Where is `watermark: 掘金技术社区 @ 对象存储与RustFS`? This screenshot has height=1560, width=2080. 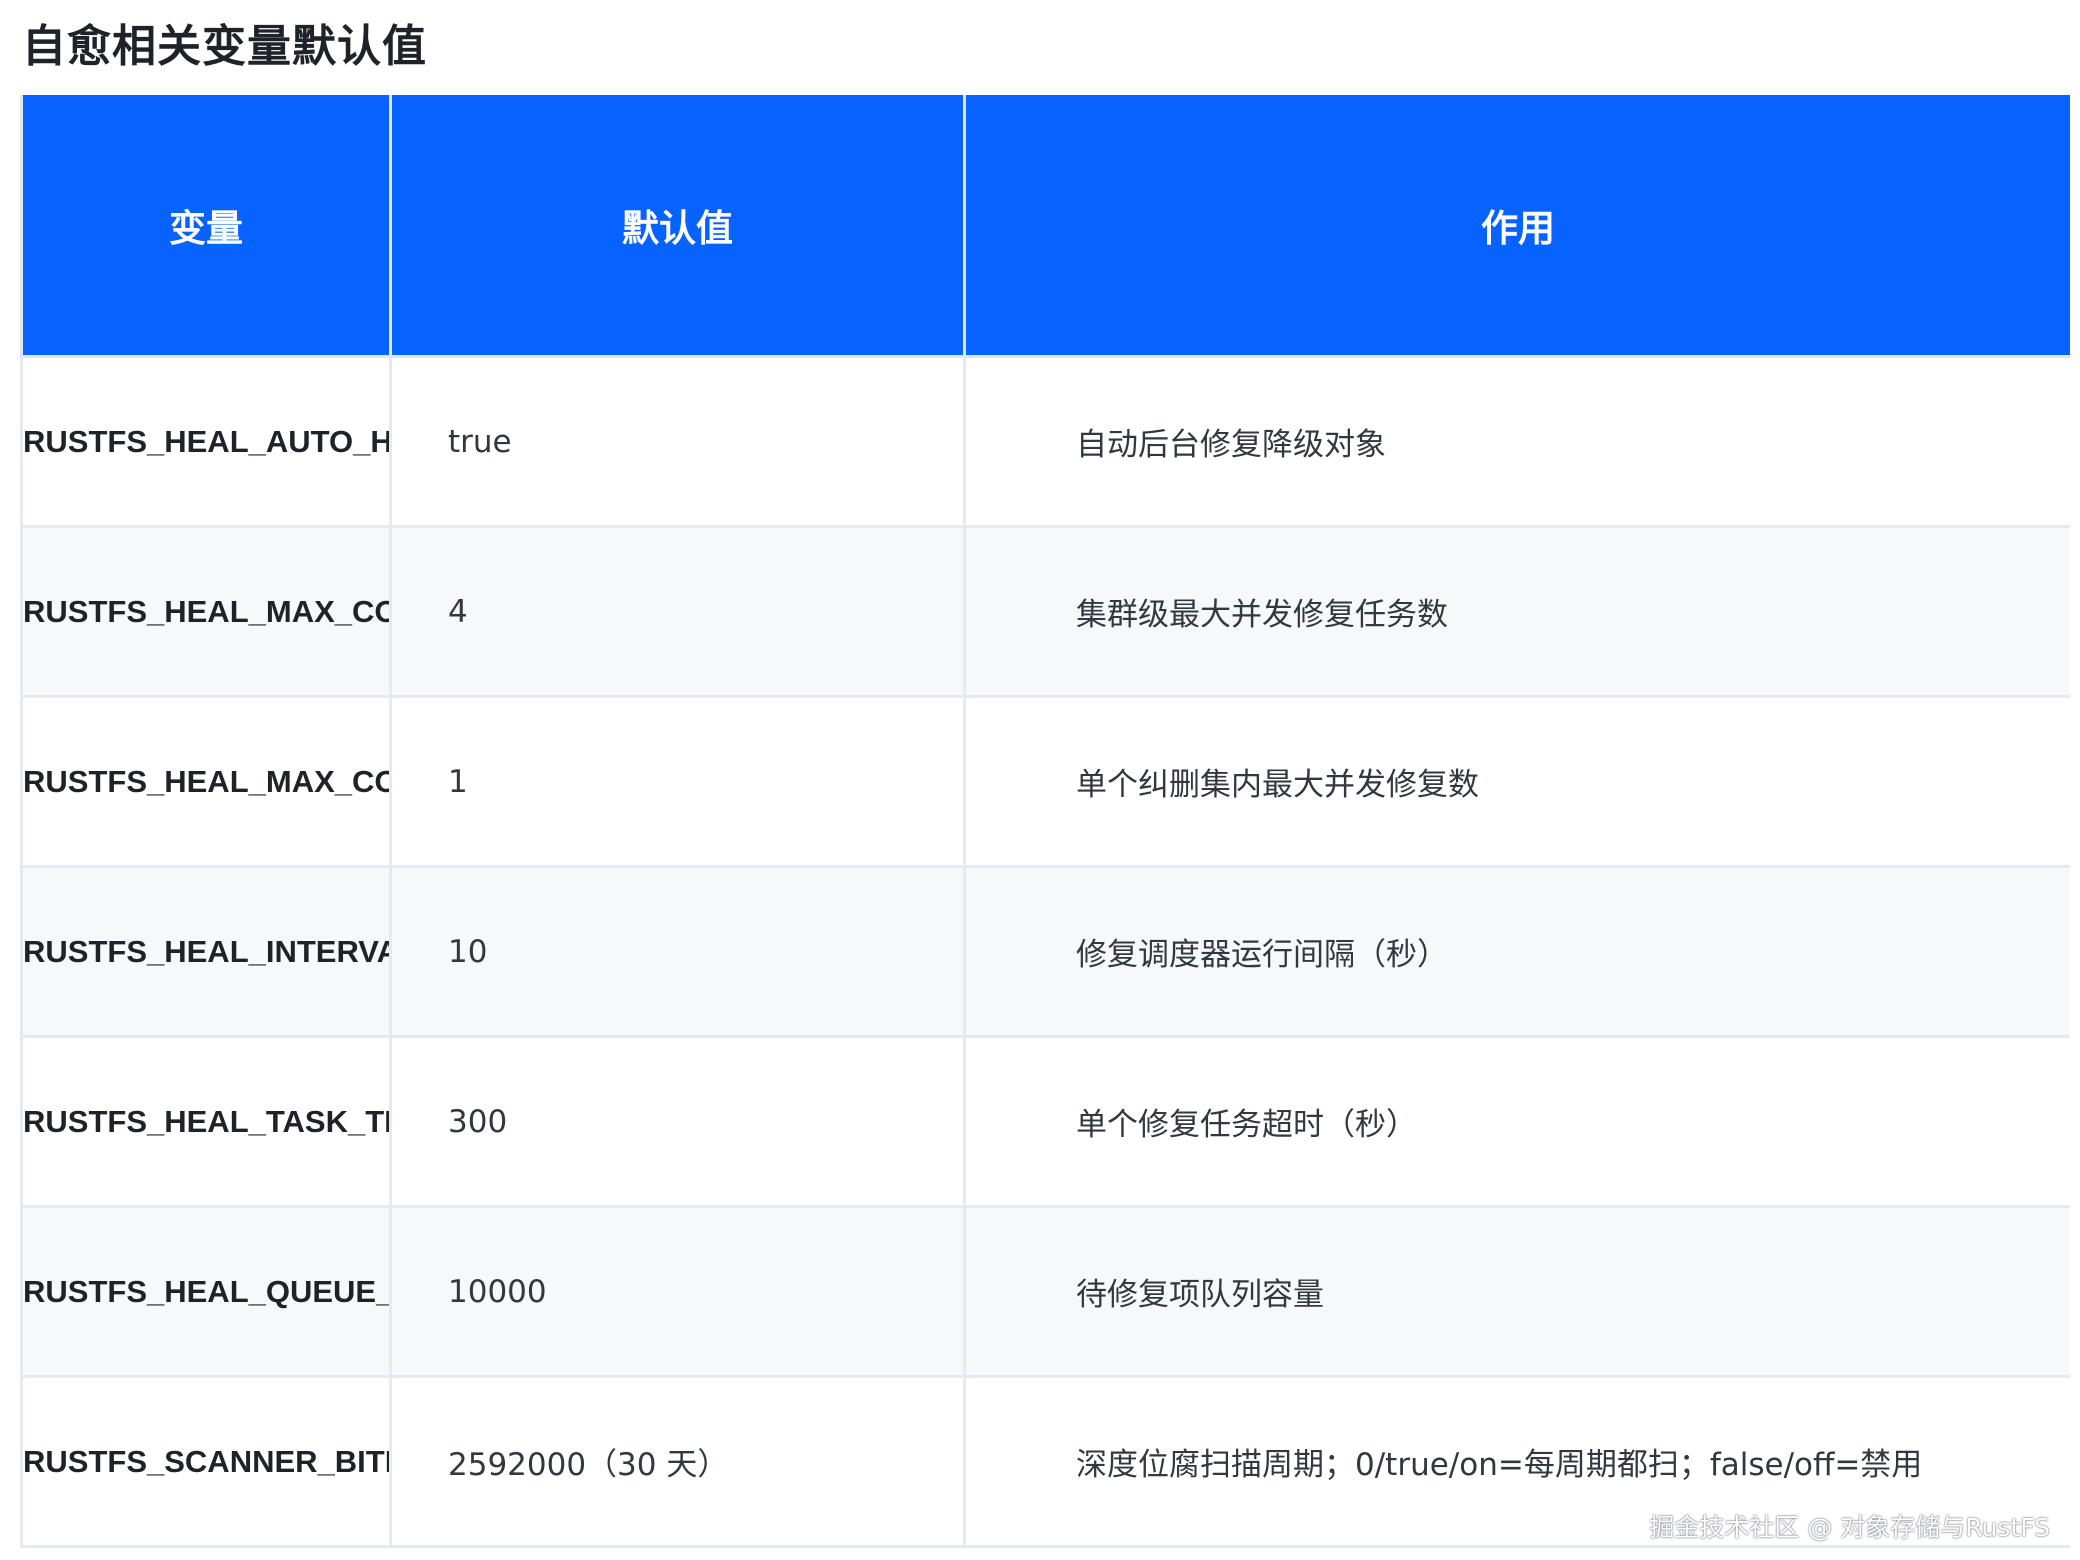 watermark: 掘金技术社区 @ 对象存储与RustFS is located at coordinates (1849, 1527).